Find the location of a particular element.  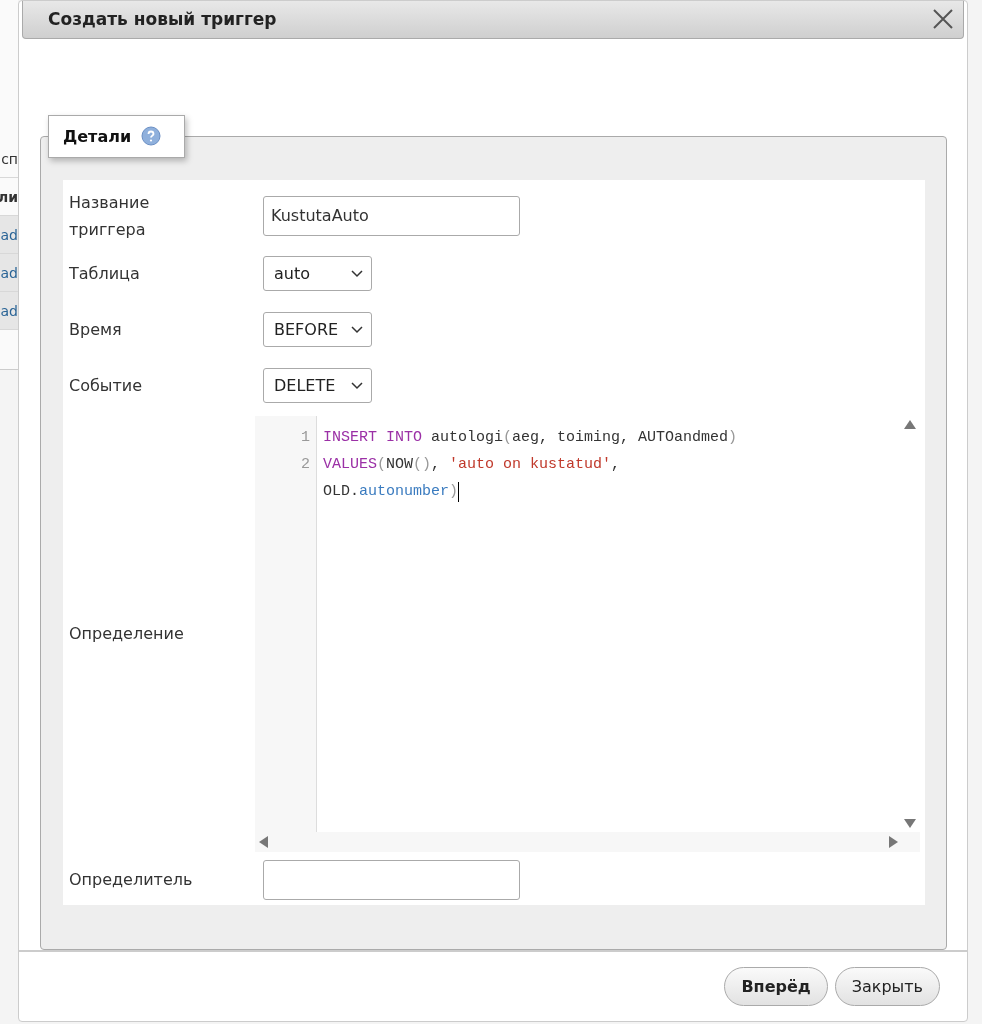

select-field: BEFORE is located at coordinates (317, 330).